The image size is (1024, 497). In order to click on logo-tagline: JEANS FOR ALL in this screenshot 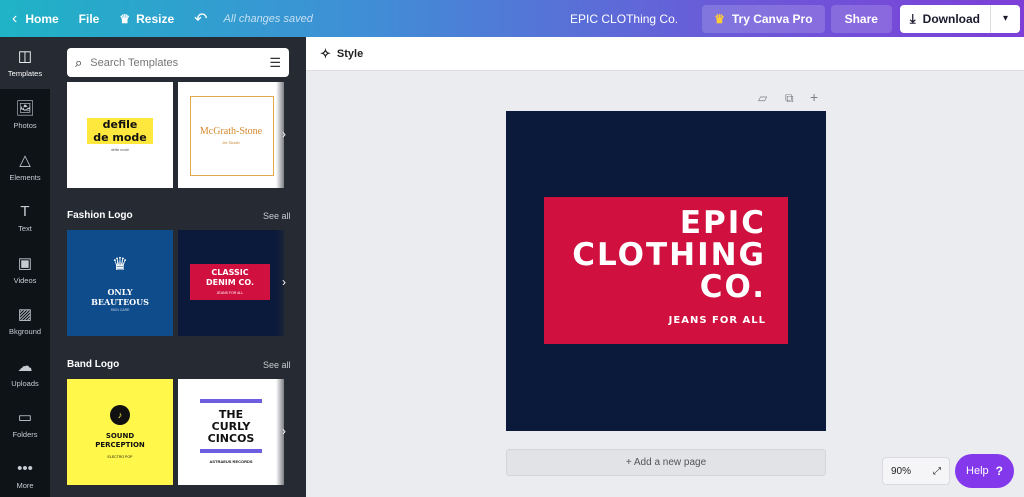, I will do `click(717, 320)`.